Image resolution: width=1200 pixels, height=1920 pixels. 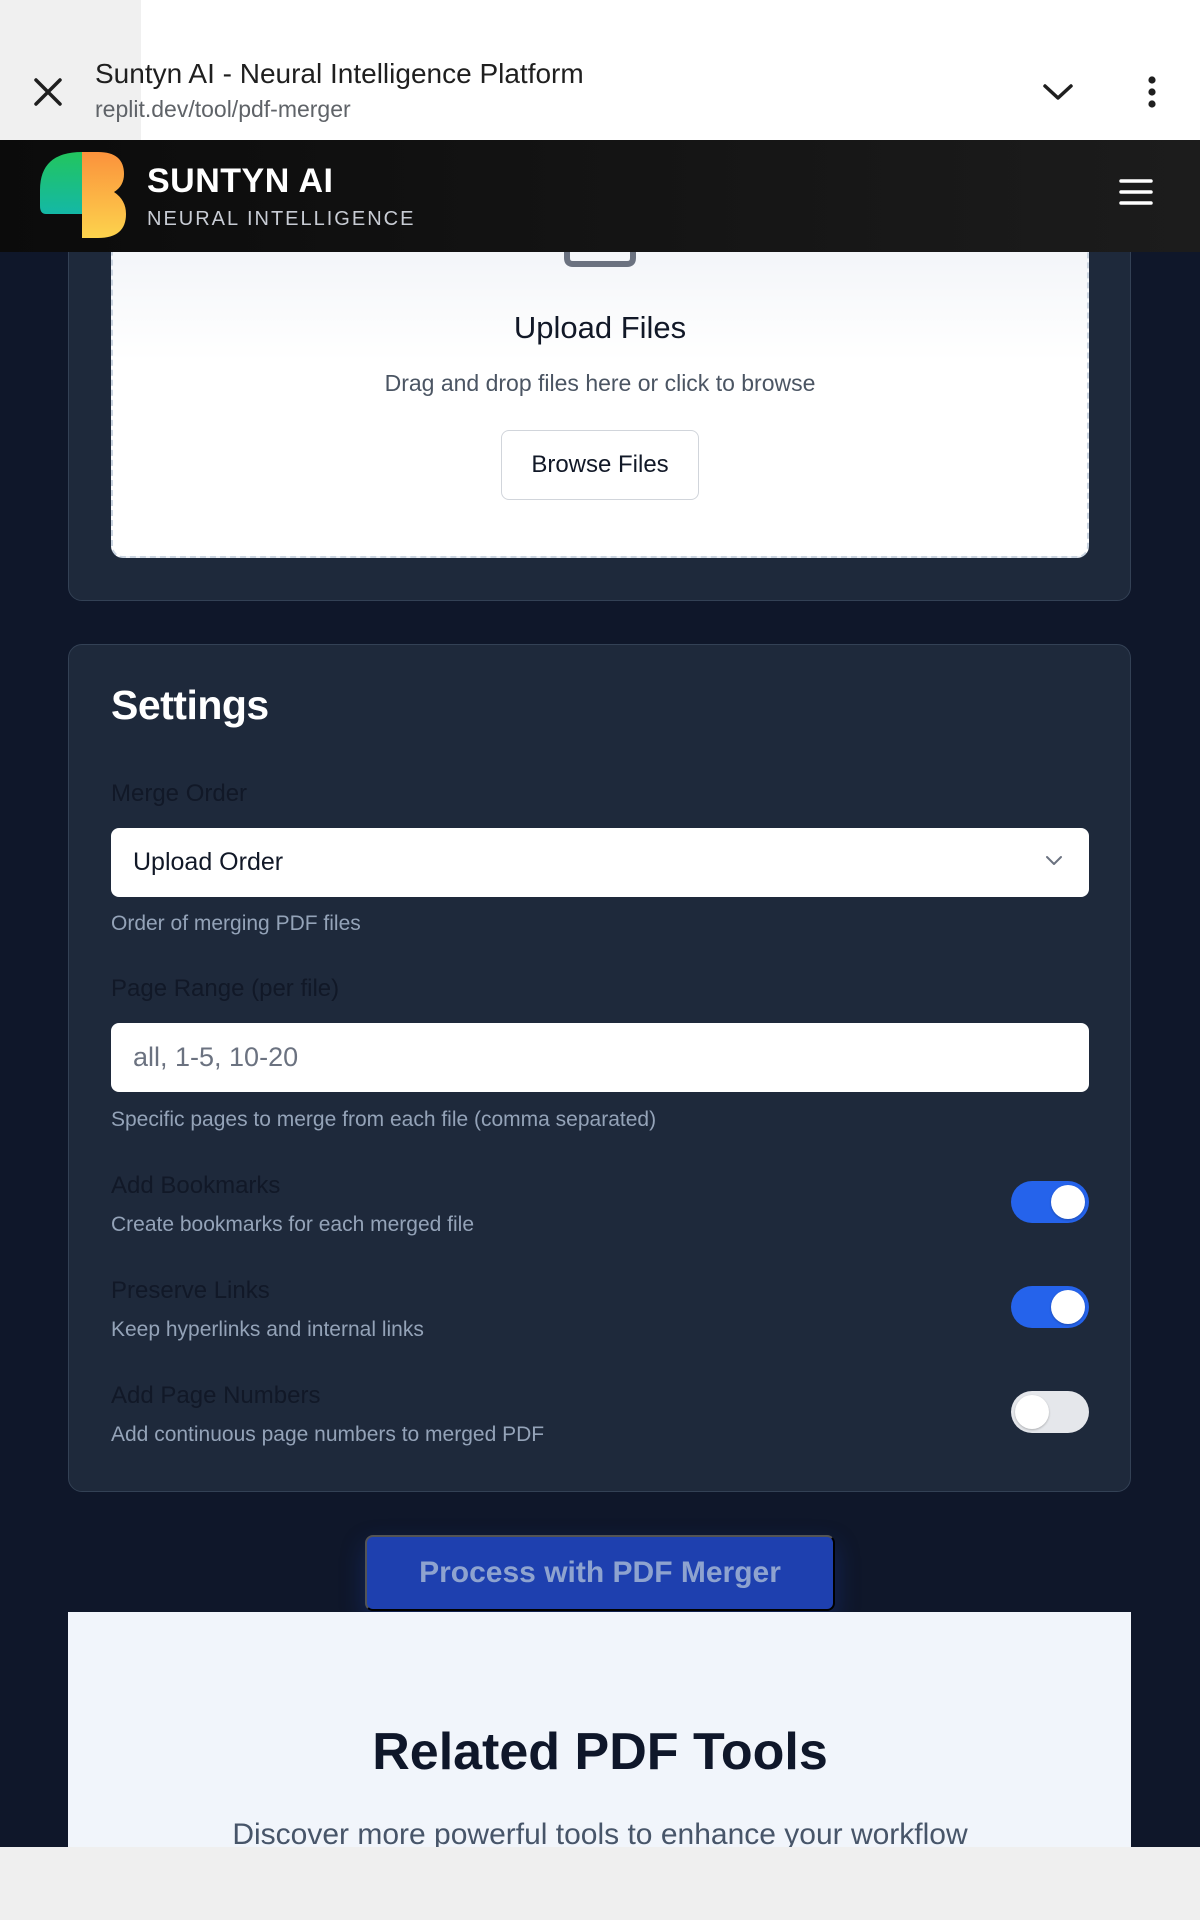 I want to click on related-tools-title: Related PDF Tools, so click(x=600, y=1752).